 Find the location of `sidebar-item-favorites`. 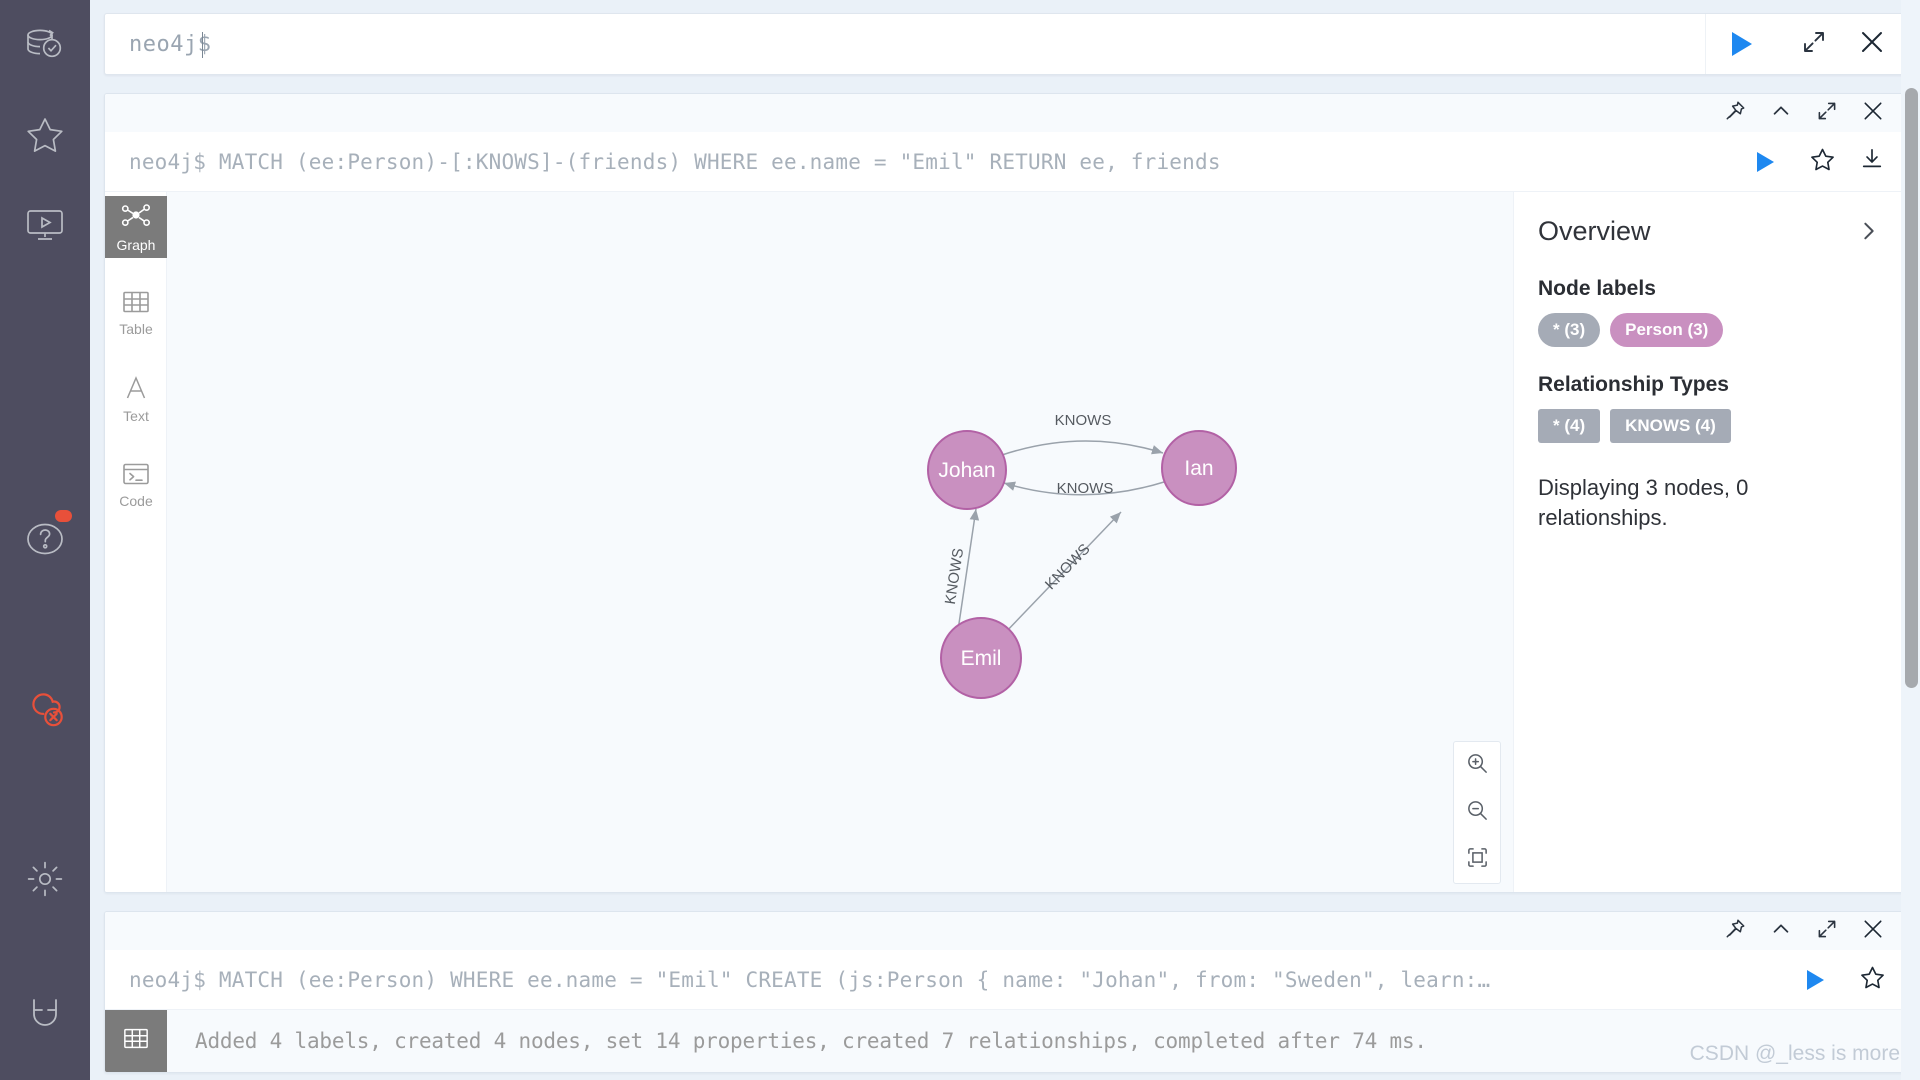

sidebar-item-favorites is located at coordinates (45, 135).